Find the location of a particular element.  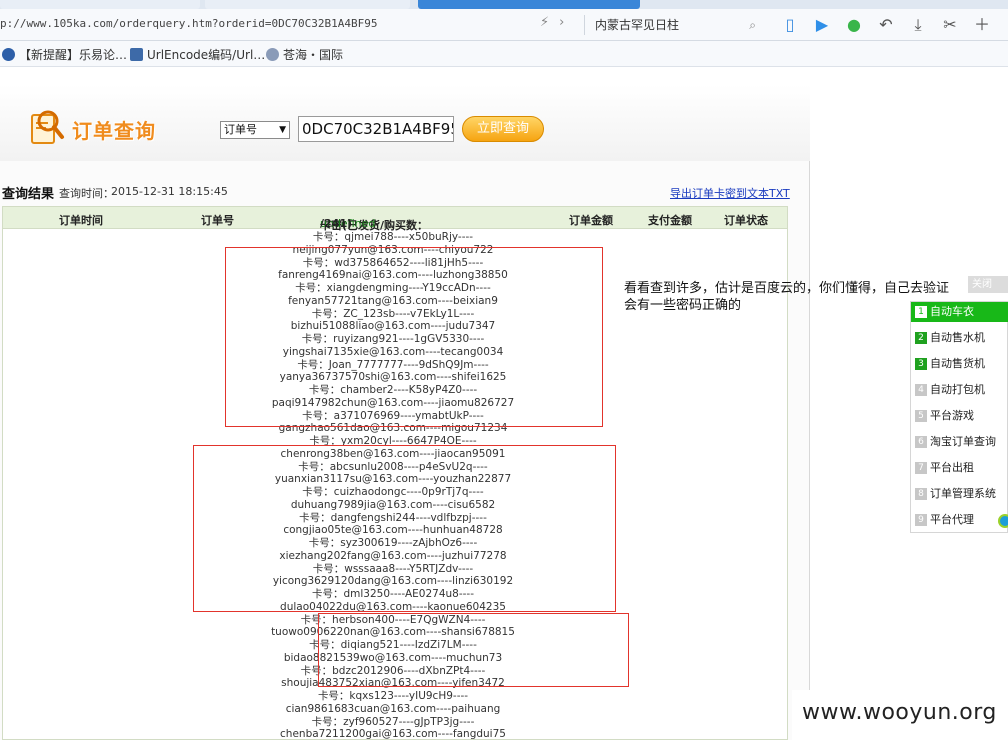

col-order-status: 订单状态 is located at coordinates (746, 220).